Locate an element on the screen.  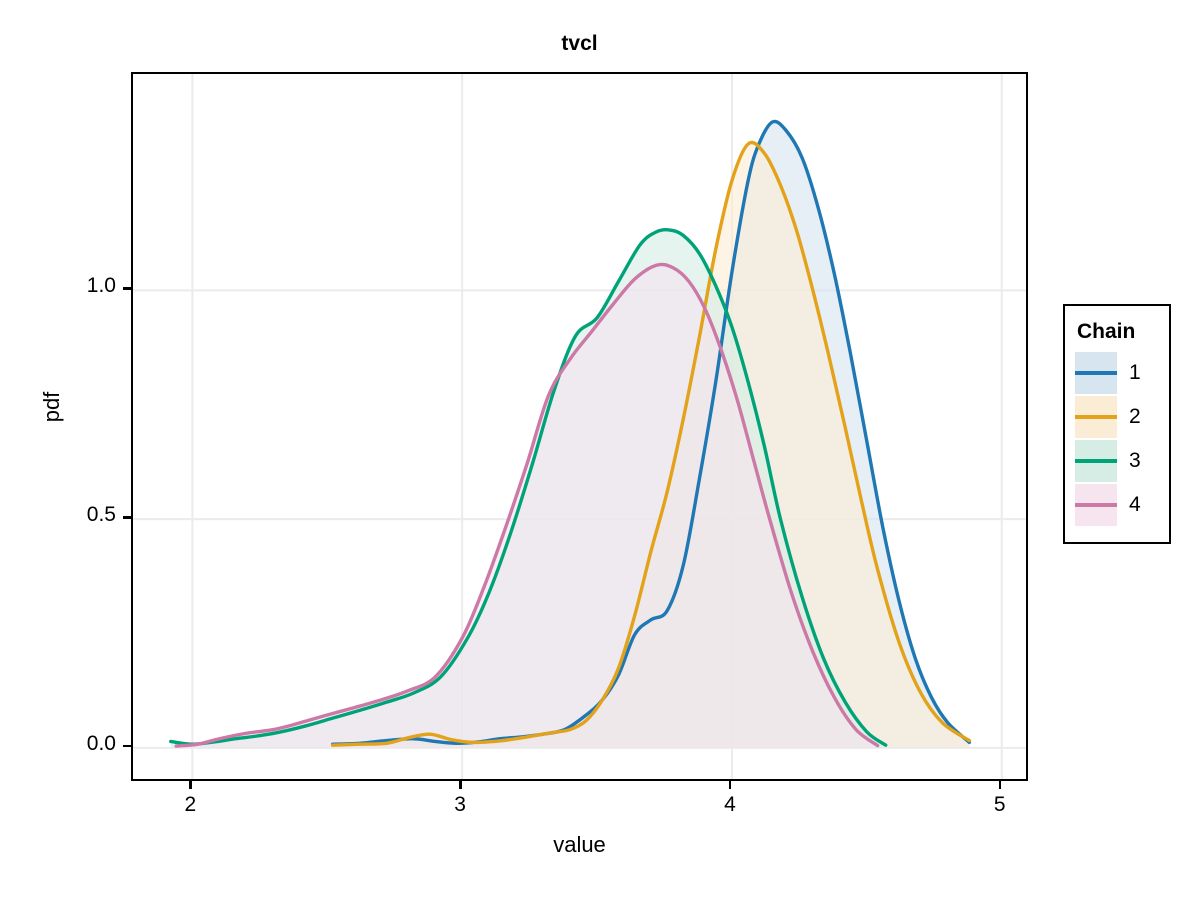
y-axis-label: pdf is located at coordinates (51, 407).